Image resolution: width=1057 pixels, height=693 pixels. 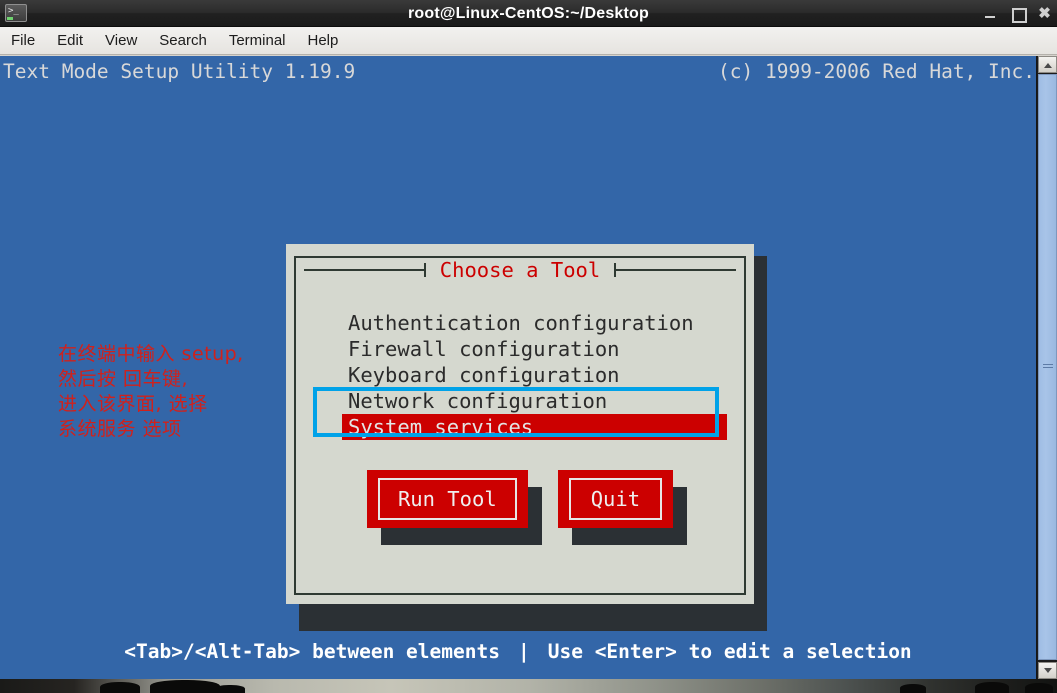 I want to click on setup-utility-title: Text Mode Setup Utility 1.19.9, so click(x=179, y=71).